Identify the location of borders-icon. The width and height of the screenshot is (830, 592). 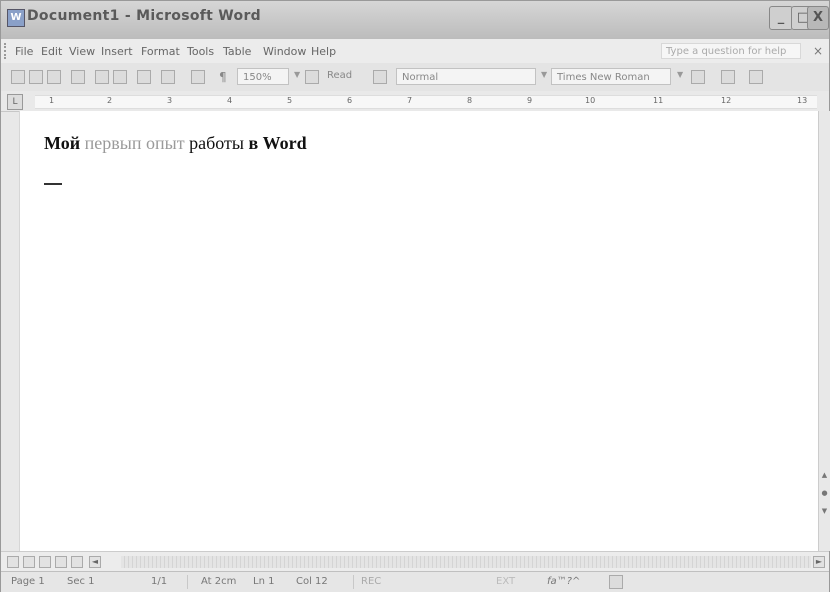
(698, 77).